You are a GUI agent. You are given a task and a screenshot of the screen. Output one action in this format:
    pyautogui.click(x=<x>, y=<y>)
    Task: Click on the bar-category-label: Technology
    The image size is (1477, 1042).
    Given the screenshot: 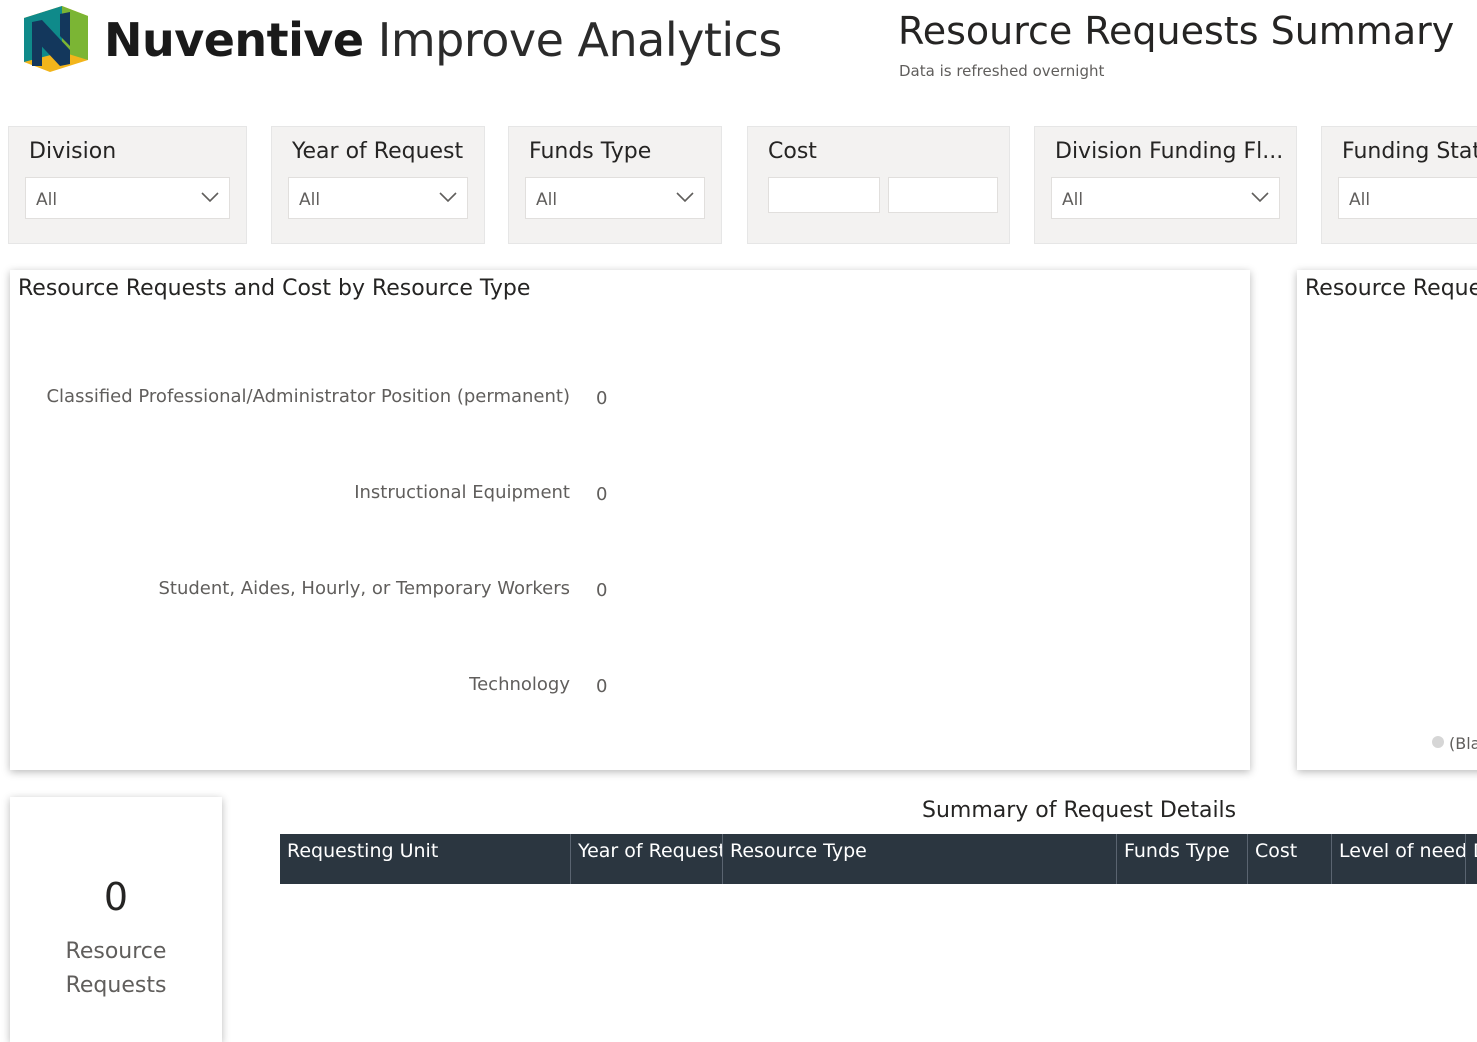 What is the action you would take?
    pyautogui.click(x=519, y=684)
    